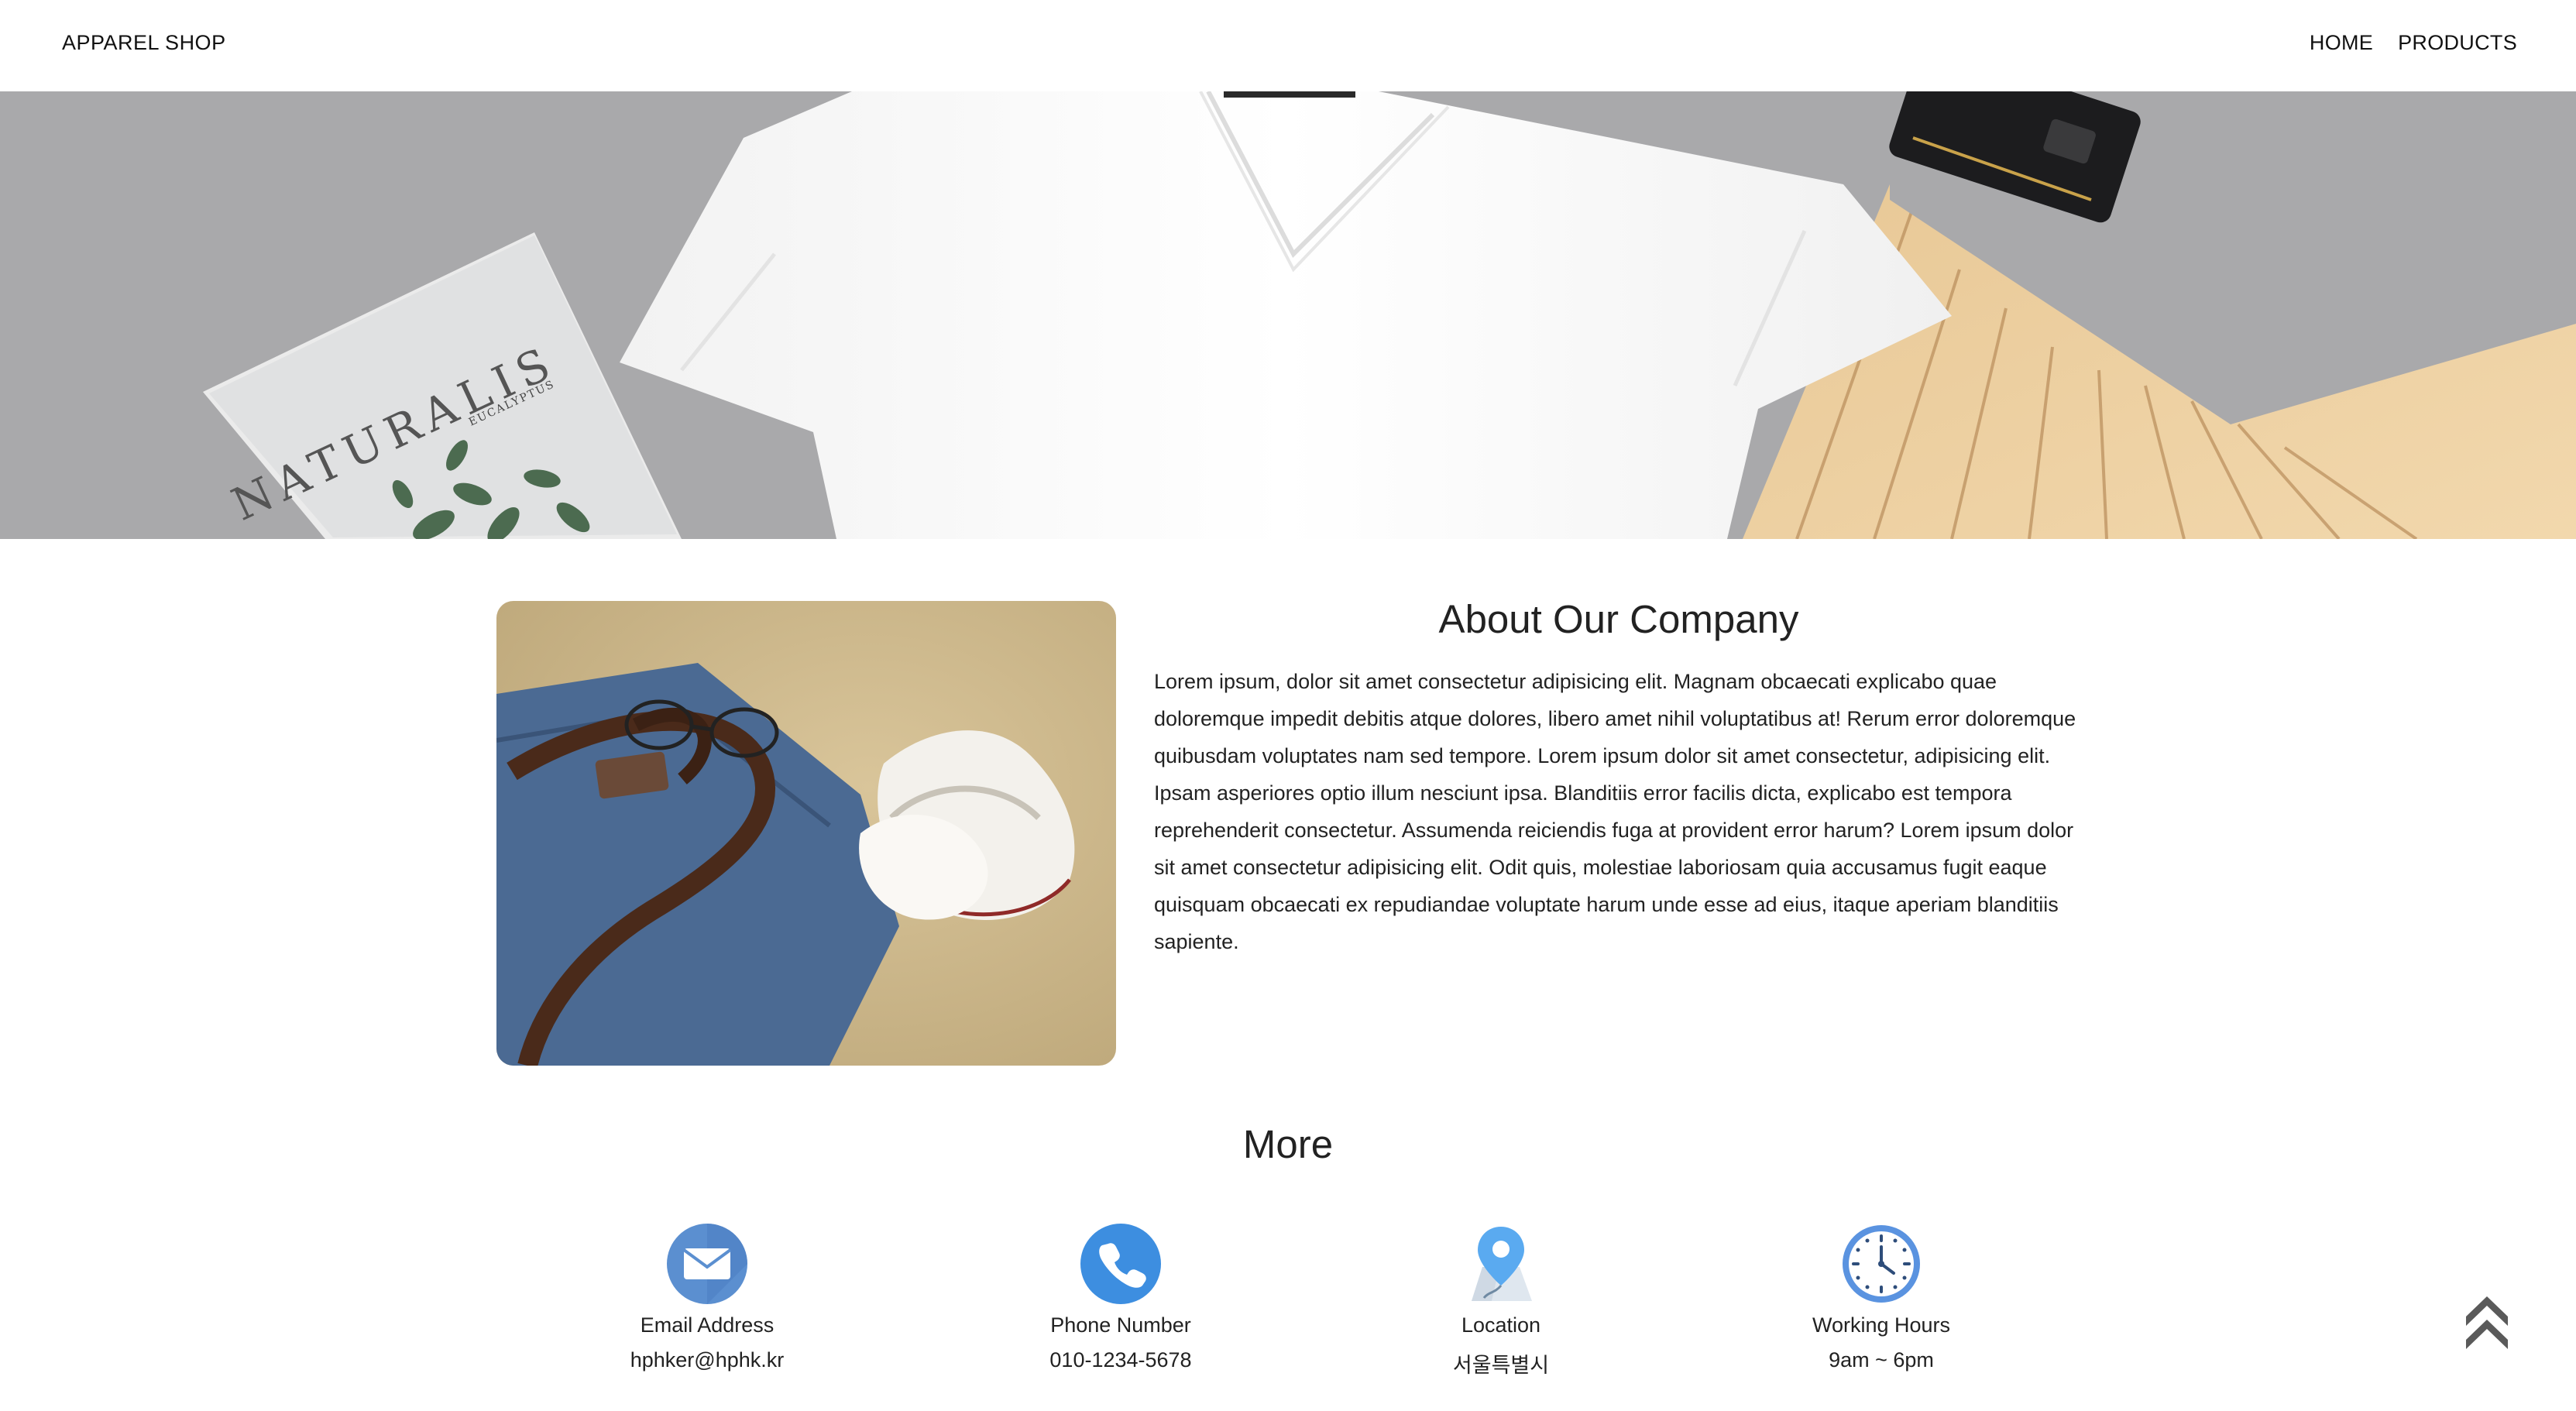 Image resolution: width=2576 pixels, height=1411 pixels. What do you see at coordinates (2341, 43) in the screenshot?
I see `nav-home-link: HOME` at bounding box center [2341, 43].